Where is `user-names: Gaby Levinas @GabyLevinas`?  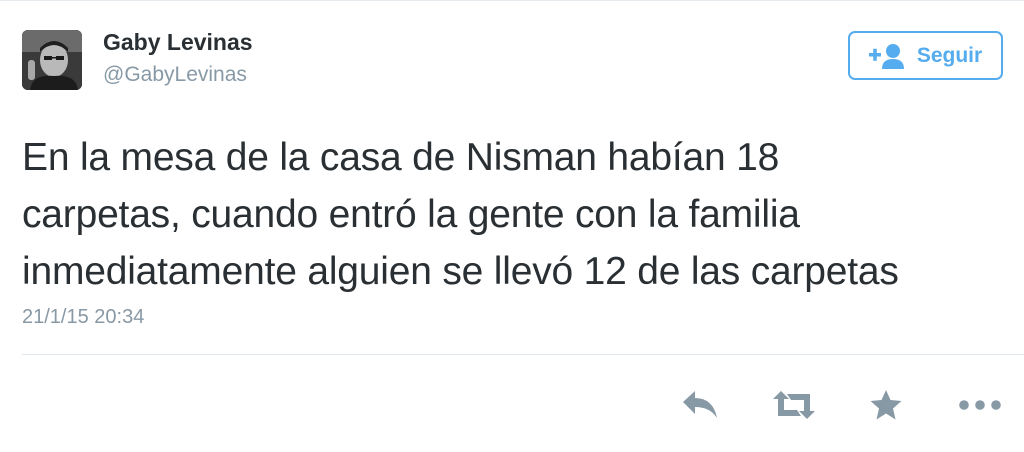
user-names: Gaby Levinas @GabyLevinas is located at coordinates (178, 58).